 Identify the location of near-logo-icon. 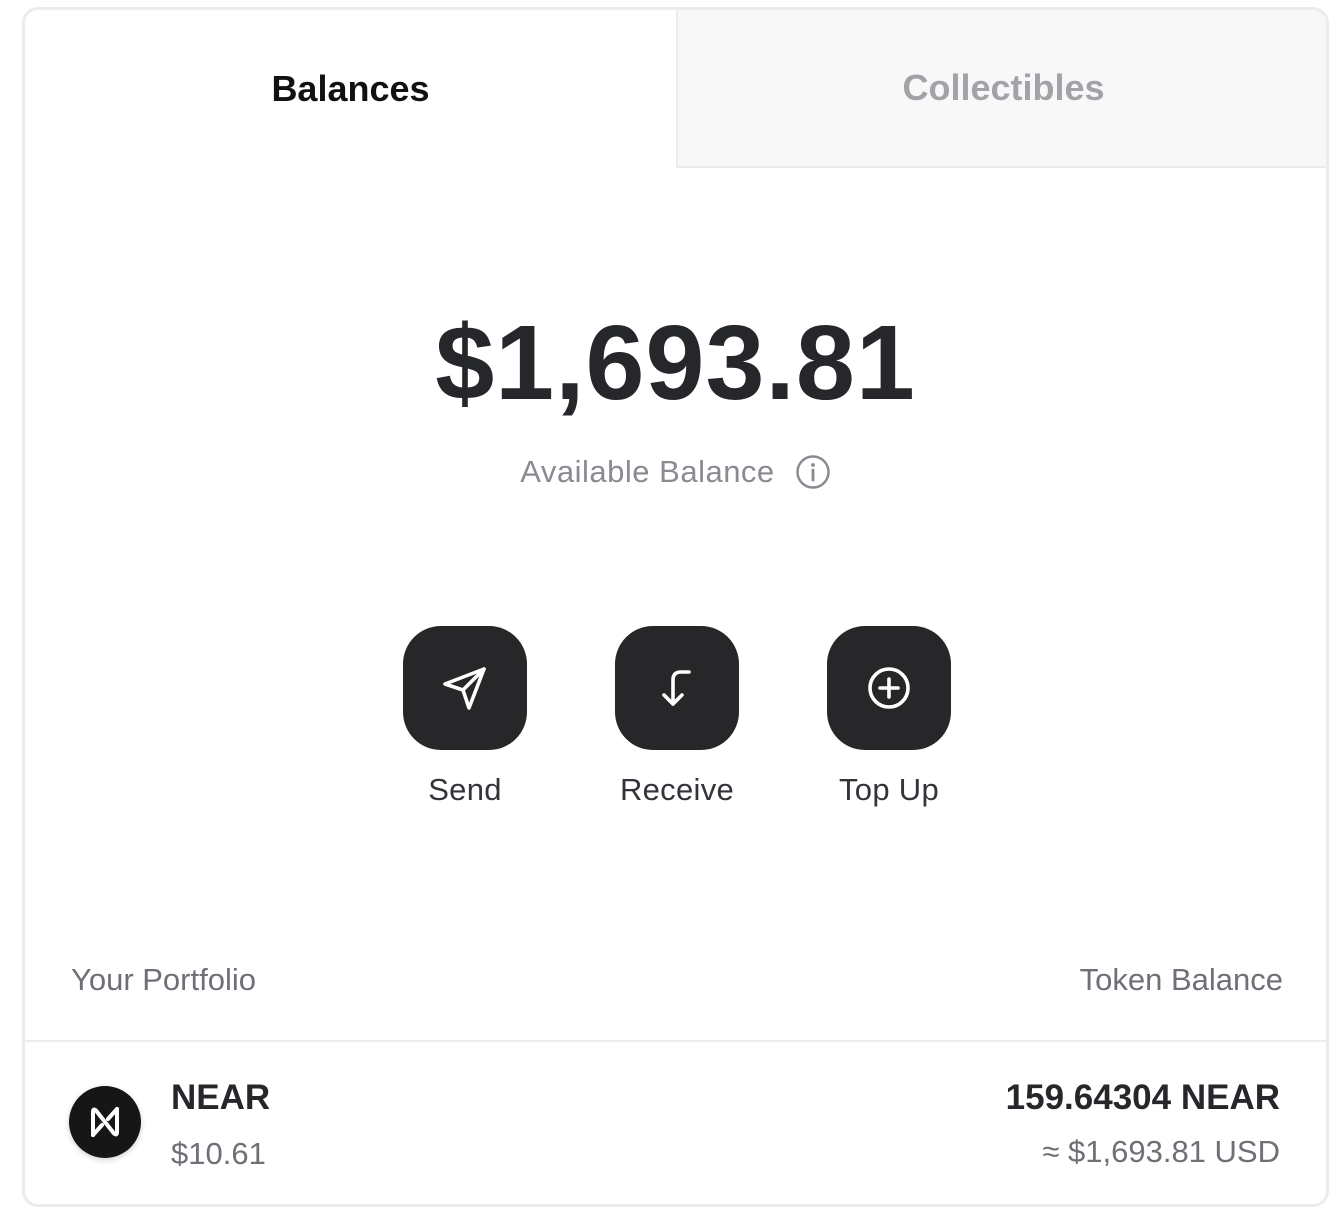
(105, 1122).